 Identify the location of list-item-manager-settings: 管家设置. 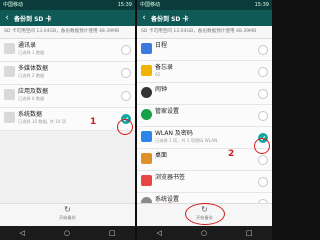
(204, 116).